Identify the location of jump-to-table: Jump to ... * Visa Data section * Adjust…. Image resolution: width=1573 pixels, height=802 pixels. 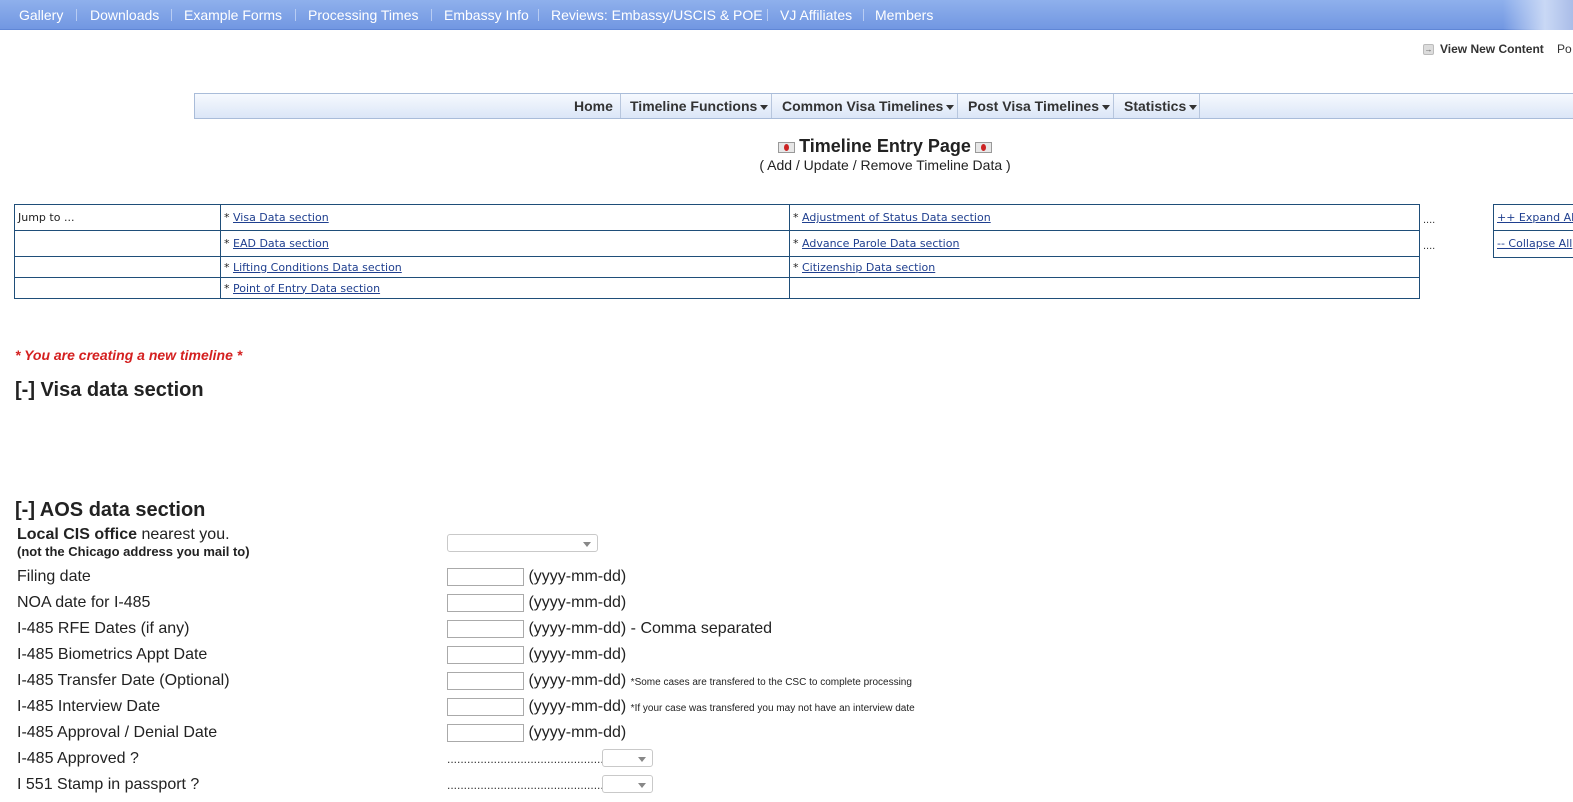
(717, 251).